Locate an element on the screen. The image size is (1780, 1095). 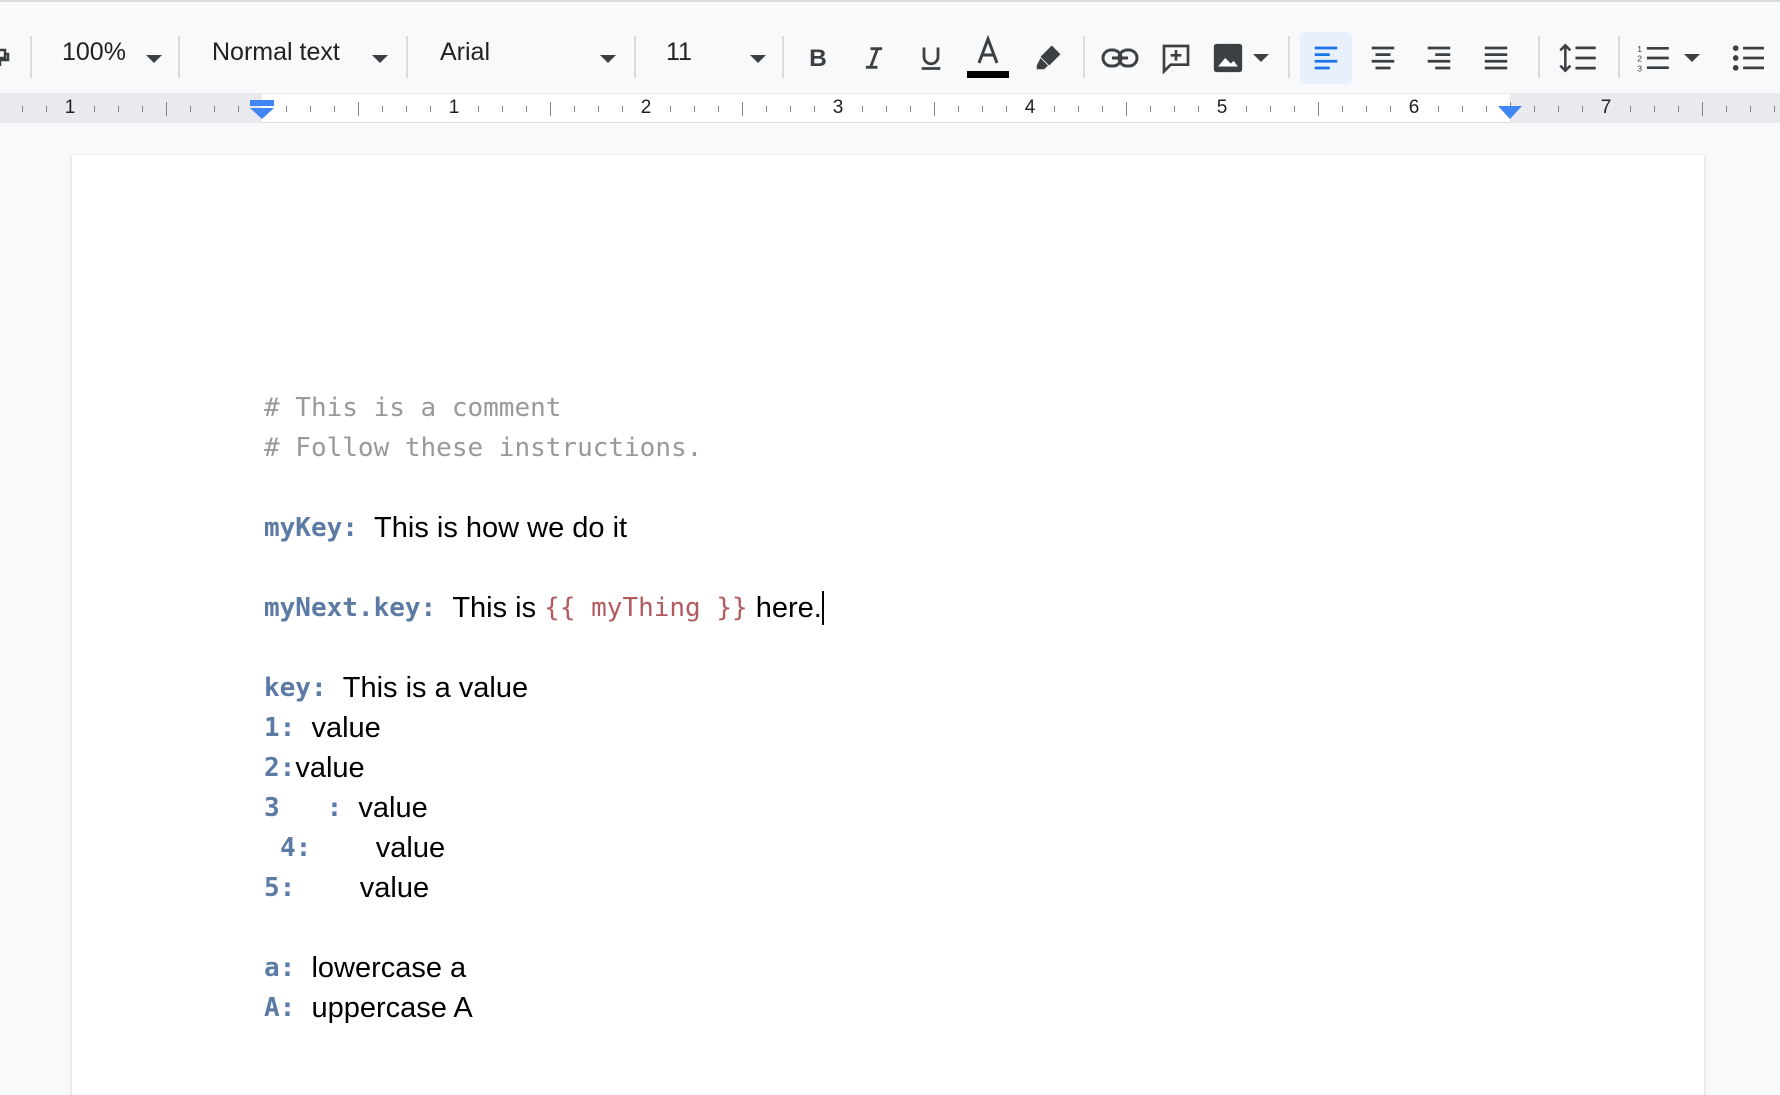
highlight-button is located at coordinates (1048, 58).